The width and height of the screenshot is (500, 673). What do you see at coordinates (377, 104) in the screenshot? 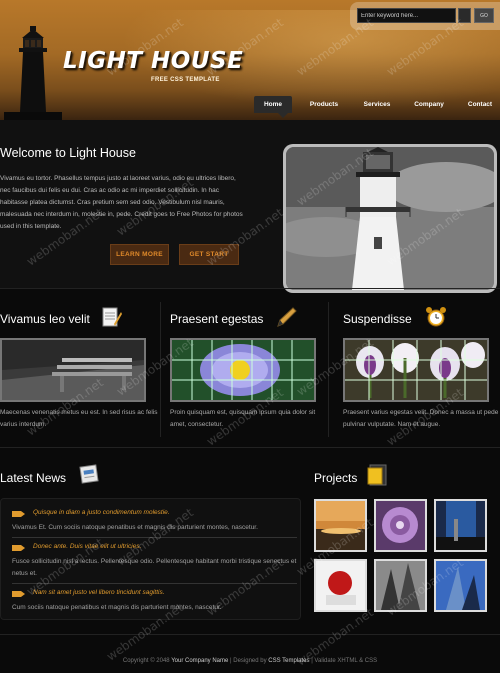
I see `nav-item-services: Services` at bounding box center [377, 104].